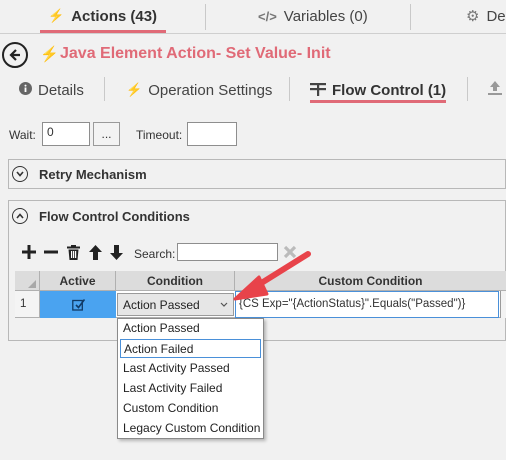 This screenshot has width=506, height=460. Describe the element at coordinates (27, 304) in the screenshot. I see `row-number: 1` at that location.